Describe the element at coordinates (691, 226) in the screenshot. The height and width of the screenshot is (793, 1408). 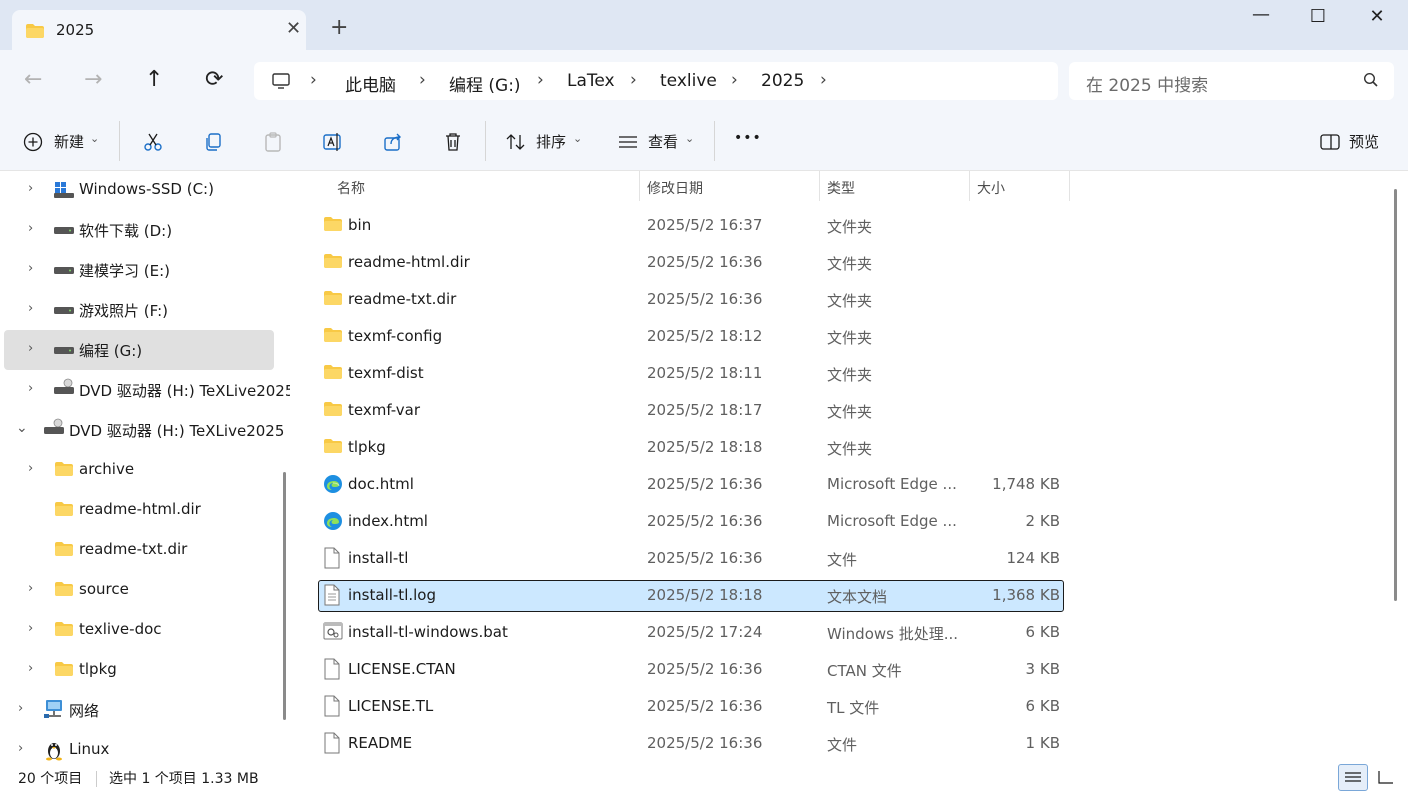
I see `file-row: bin 2025/5/2 16:37 文件夹` at that location.